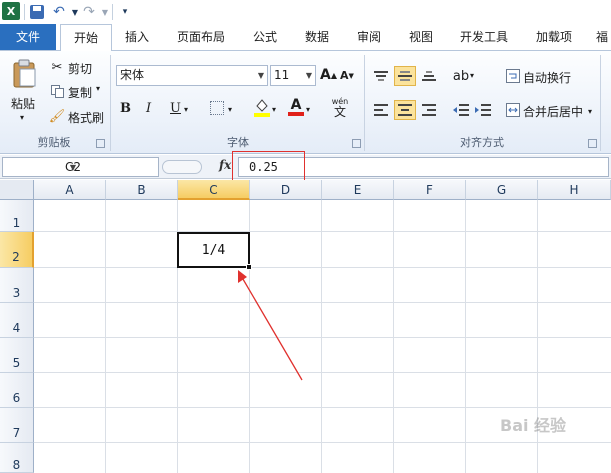 The height and width of the screenshot is (473, 611). I want to click on column-header: B, so click(142, 190).